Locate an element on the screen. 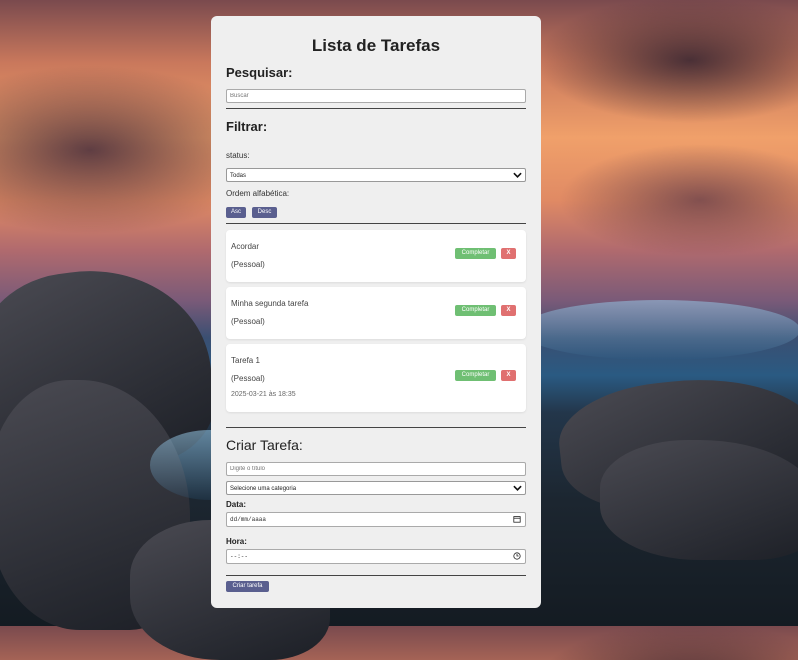  rock-right-lower is located at coordinates (699, 500).